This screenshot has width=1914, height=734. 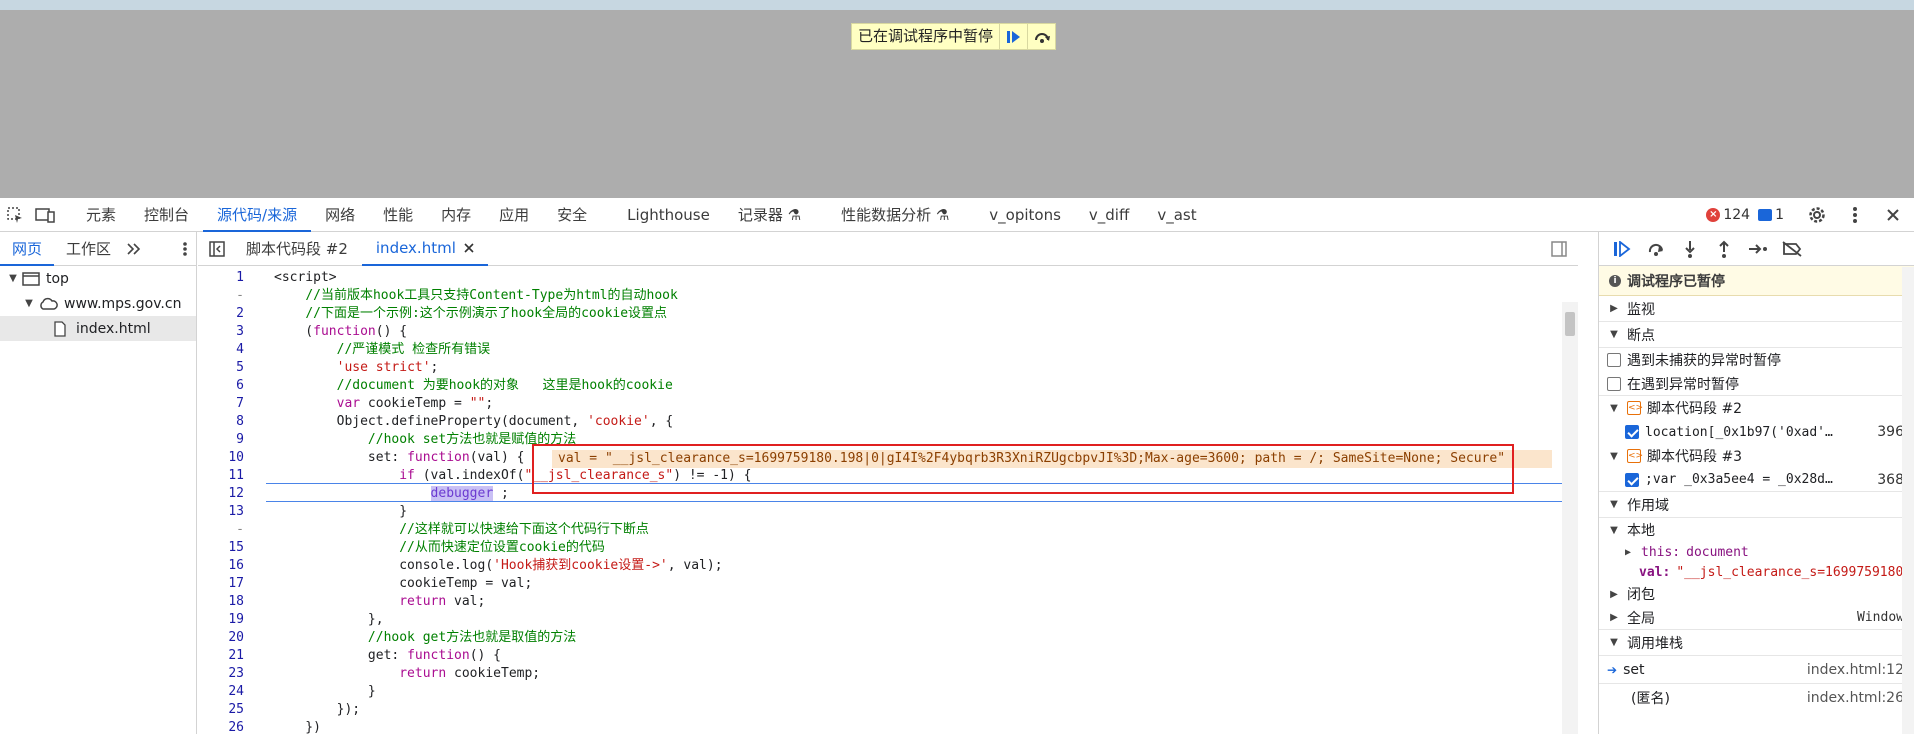 I want to click on line-number: 17, so click(x=221, y=584).